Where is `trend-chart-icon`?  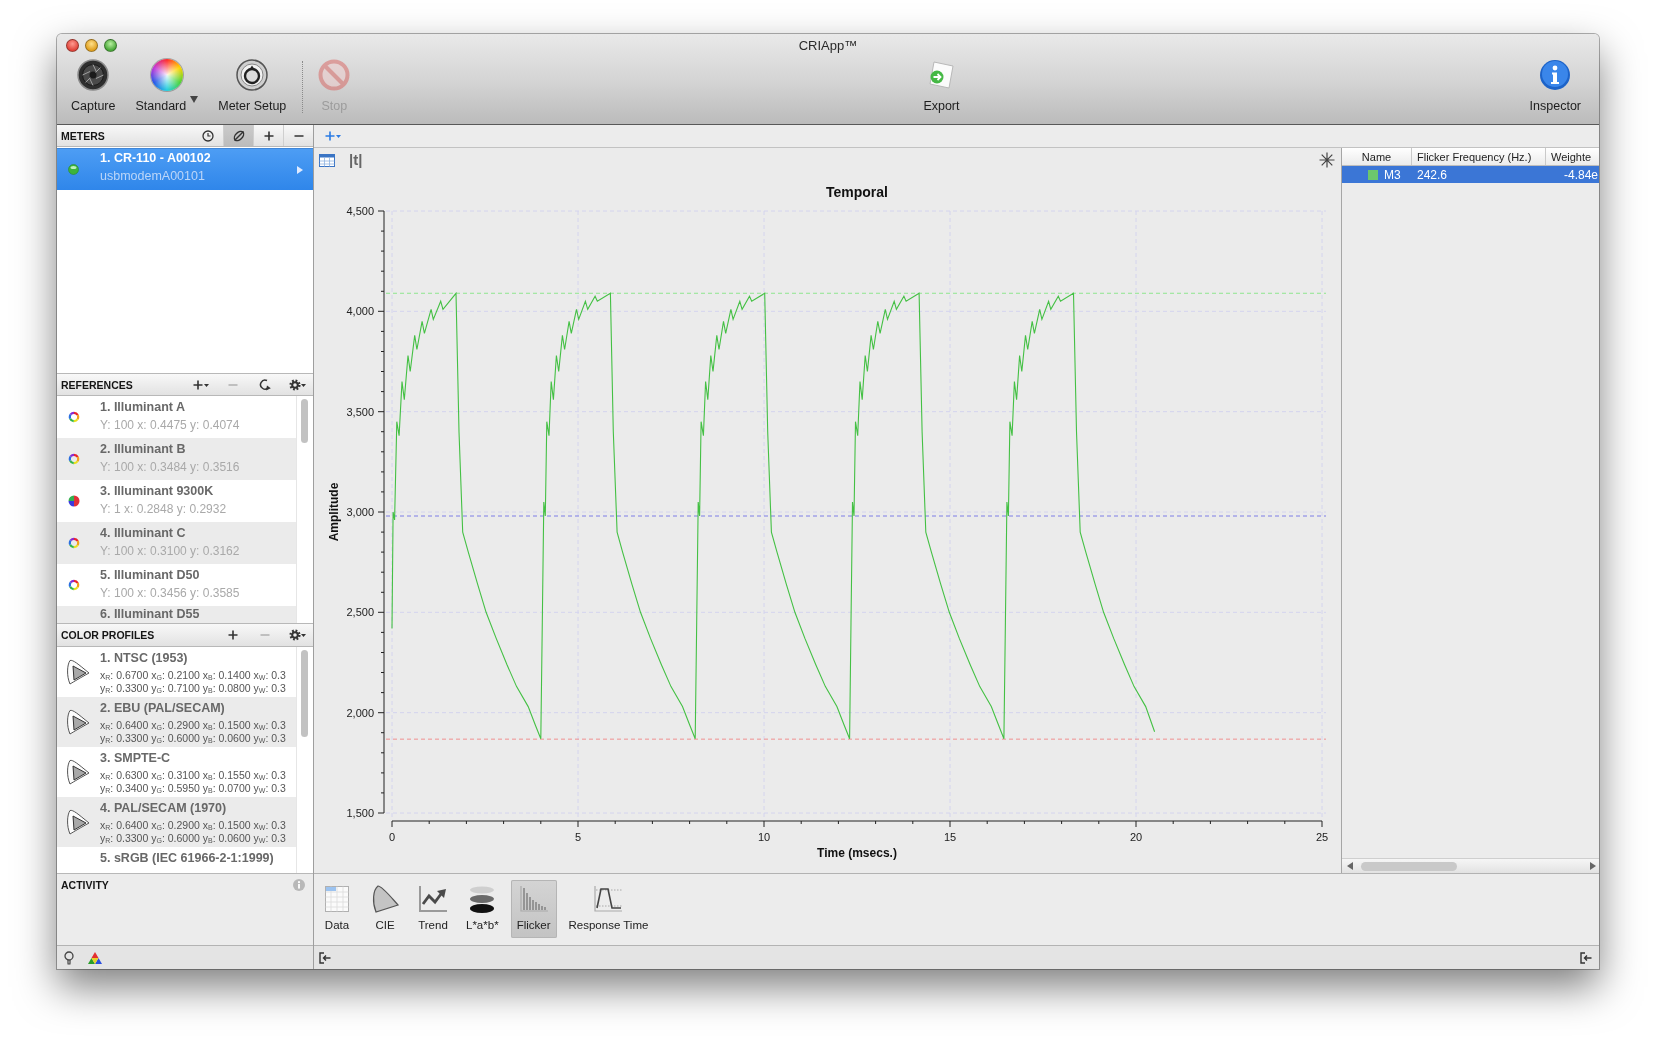
trend-chart-icon is located at coordinates (433, 899).